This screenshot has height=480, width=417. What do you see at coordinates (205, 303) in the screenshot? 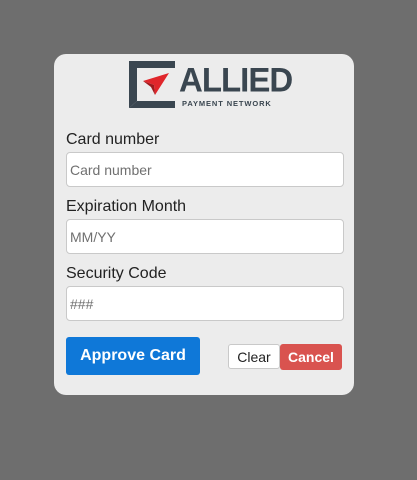
I see `security-code-input` at bounding box center [205, 303].